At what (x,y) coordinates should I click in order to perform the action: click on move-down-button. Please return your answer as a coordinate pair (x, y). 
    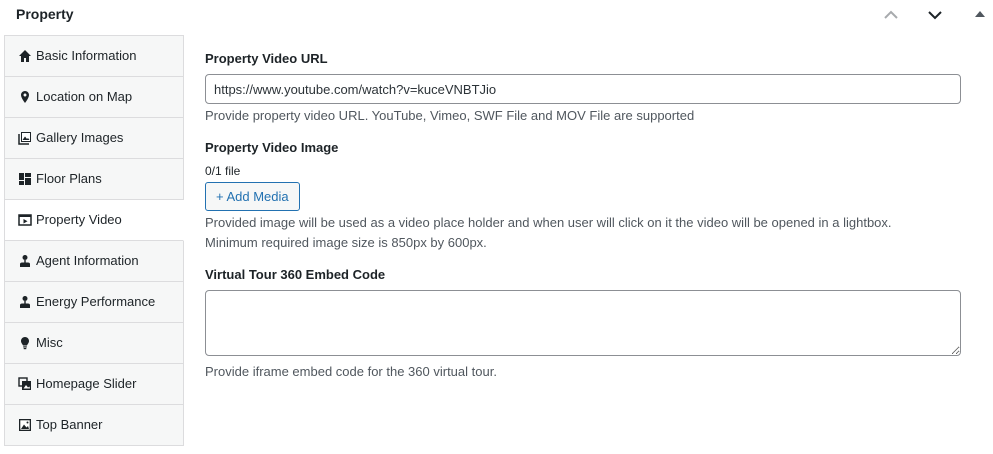
    Looking at the image, I should click on (935, 15).